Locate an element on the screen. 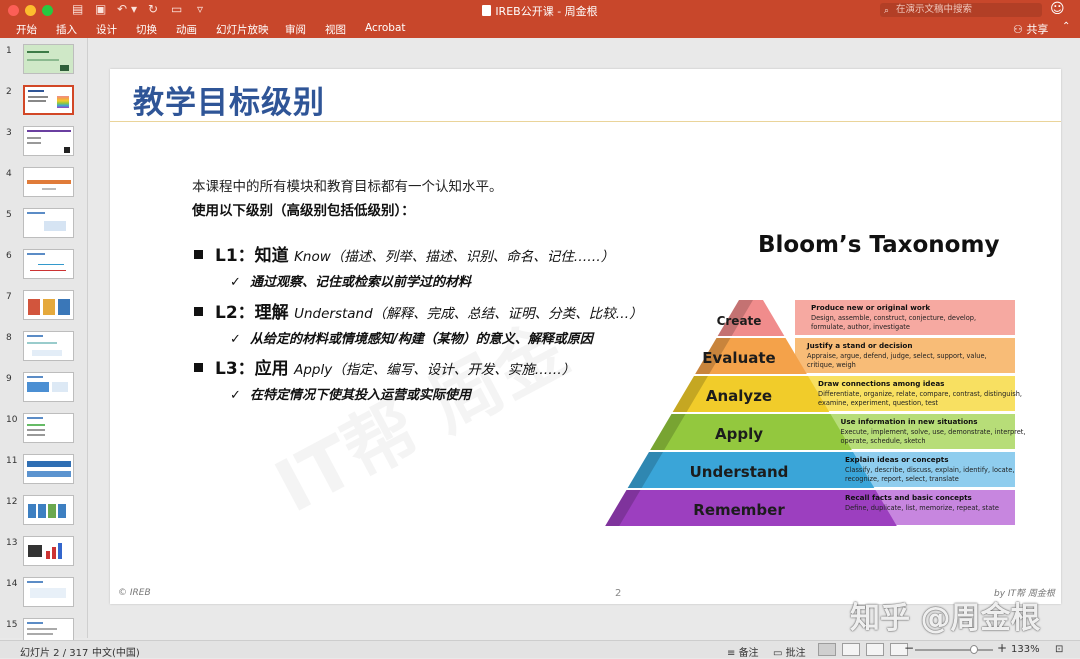 The height and width of the screenshot is (659, 1080). thumbnail-slide-13: 13 is located at coordinates (44, 554).